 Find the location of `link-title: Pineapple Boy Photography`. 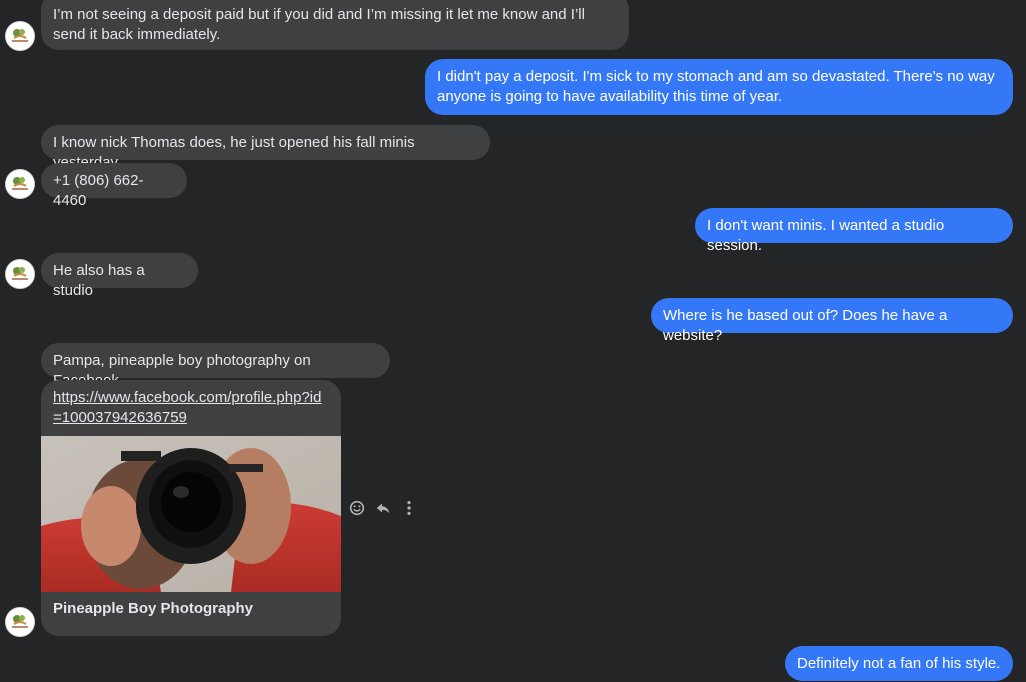

link-title: Pineapple Boy Photography is located at coordinates (153, 608).